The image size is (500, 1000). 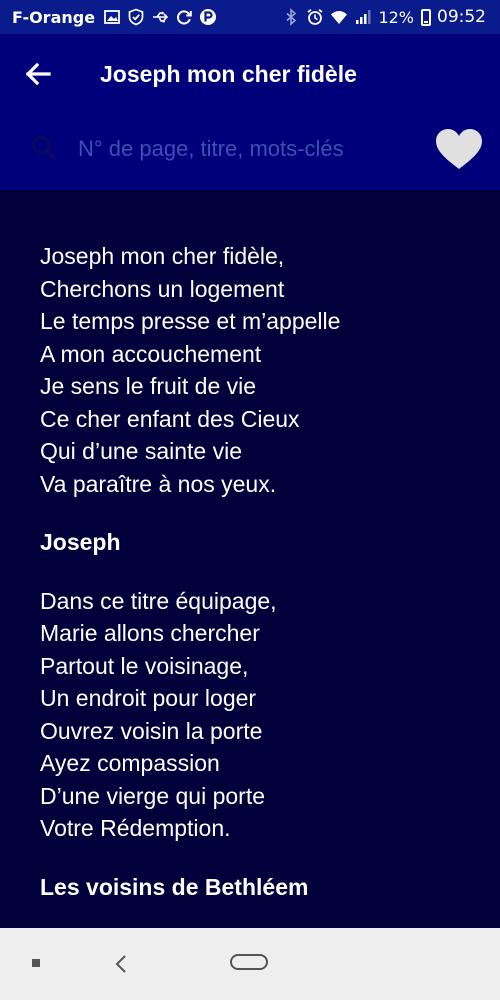 I want to click on system-nav-bar, so click(x=250, y=964).